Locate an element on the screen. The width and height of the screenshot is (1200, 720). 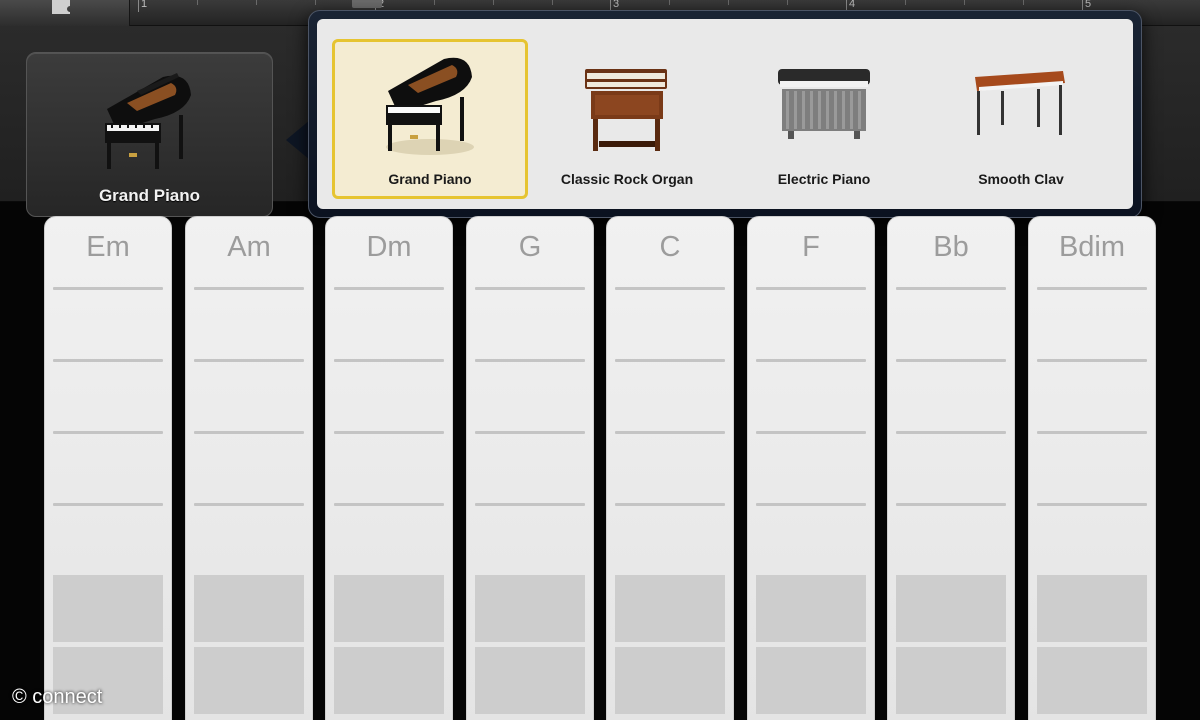
chord-strip-g: G is located at coordinates (530, 468).